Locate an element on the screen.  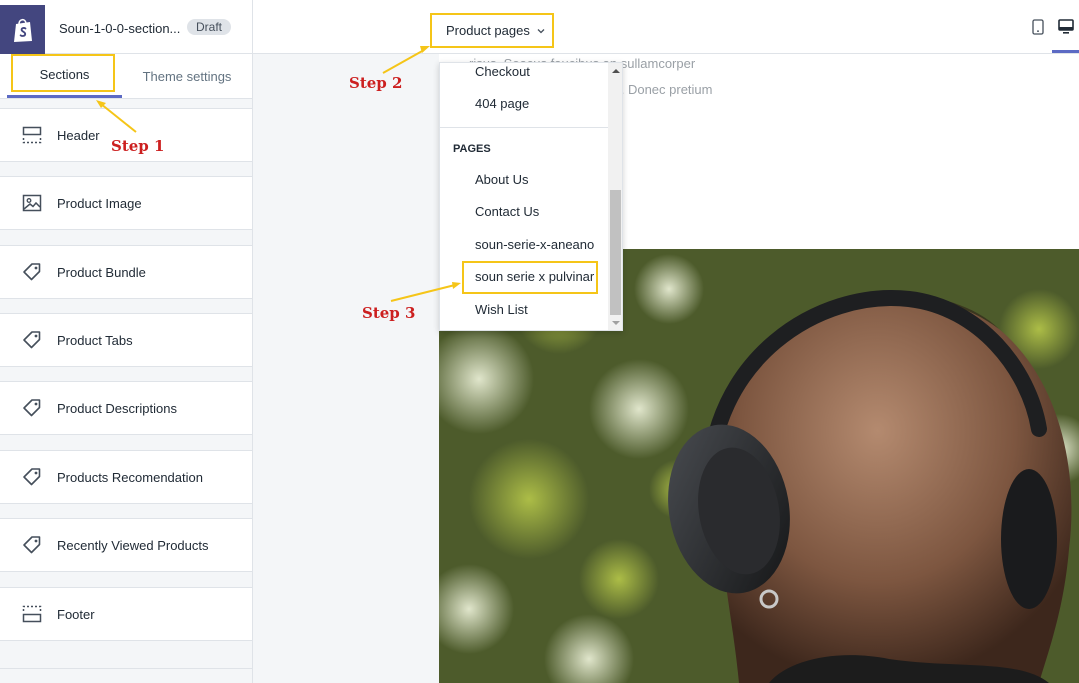
chevron-down-icon is located at coordinates (541, 30).